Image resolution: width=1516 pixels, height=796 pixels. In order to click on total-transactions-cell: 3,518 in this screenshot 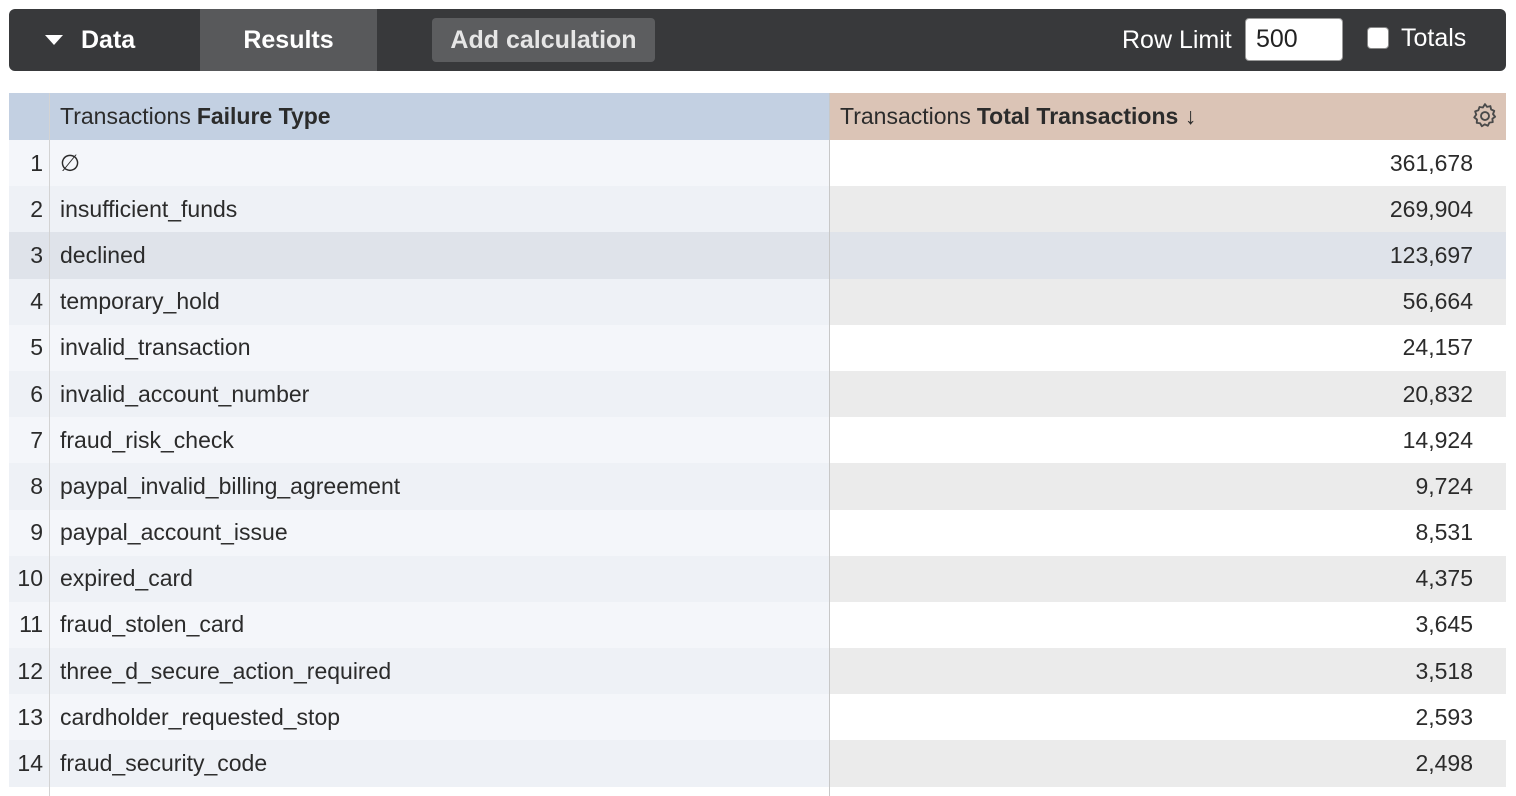, I will do `click(1168, 671)`.